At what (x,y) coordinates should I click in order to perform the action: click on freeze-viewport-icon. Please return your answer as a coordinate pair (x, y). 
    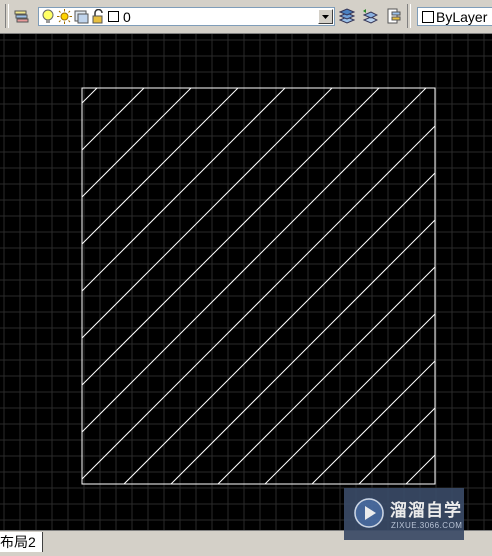
    Looking at the image, I should click on (81, 16).